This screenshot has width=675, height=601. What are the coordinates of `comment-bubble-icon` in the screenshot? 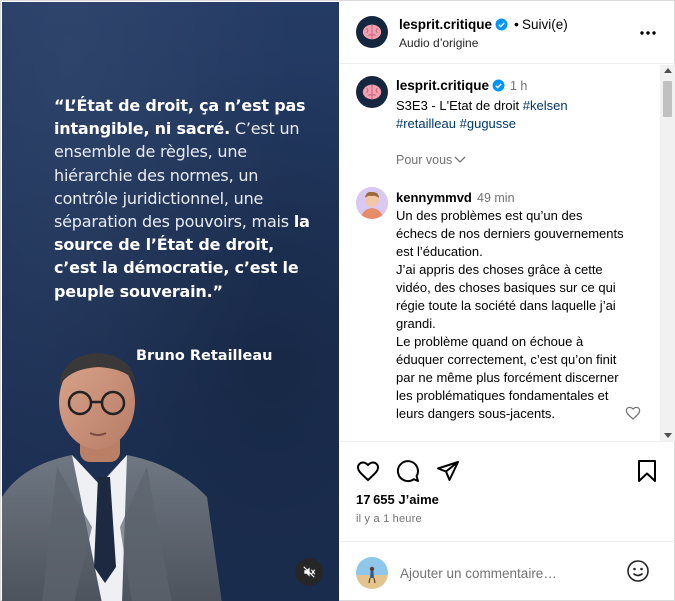 It's located at (407, 471).